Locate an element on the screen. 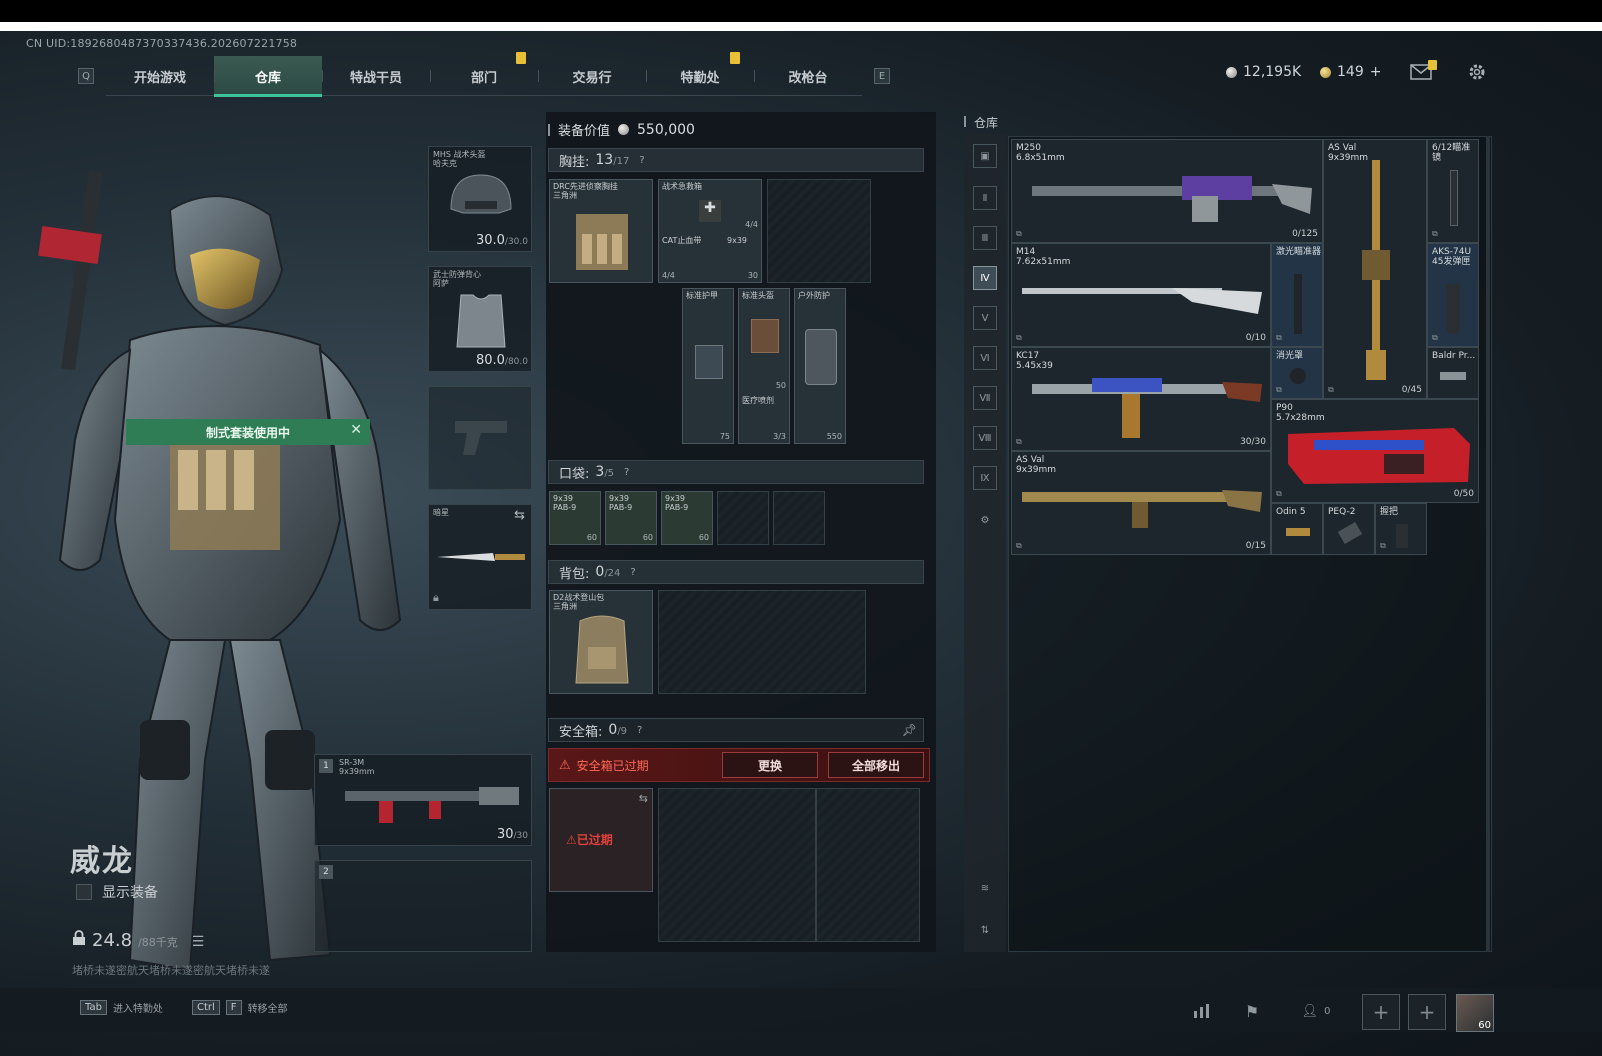 This screenshot has width=1602, height=1056. chest-rig-item: DRC先进侦察胸挂 三角洲 is located at coordinates (601, 231).